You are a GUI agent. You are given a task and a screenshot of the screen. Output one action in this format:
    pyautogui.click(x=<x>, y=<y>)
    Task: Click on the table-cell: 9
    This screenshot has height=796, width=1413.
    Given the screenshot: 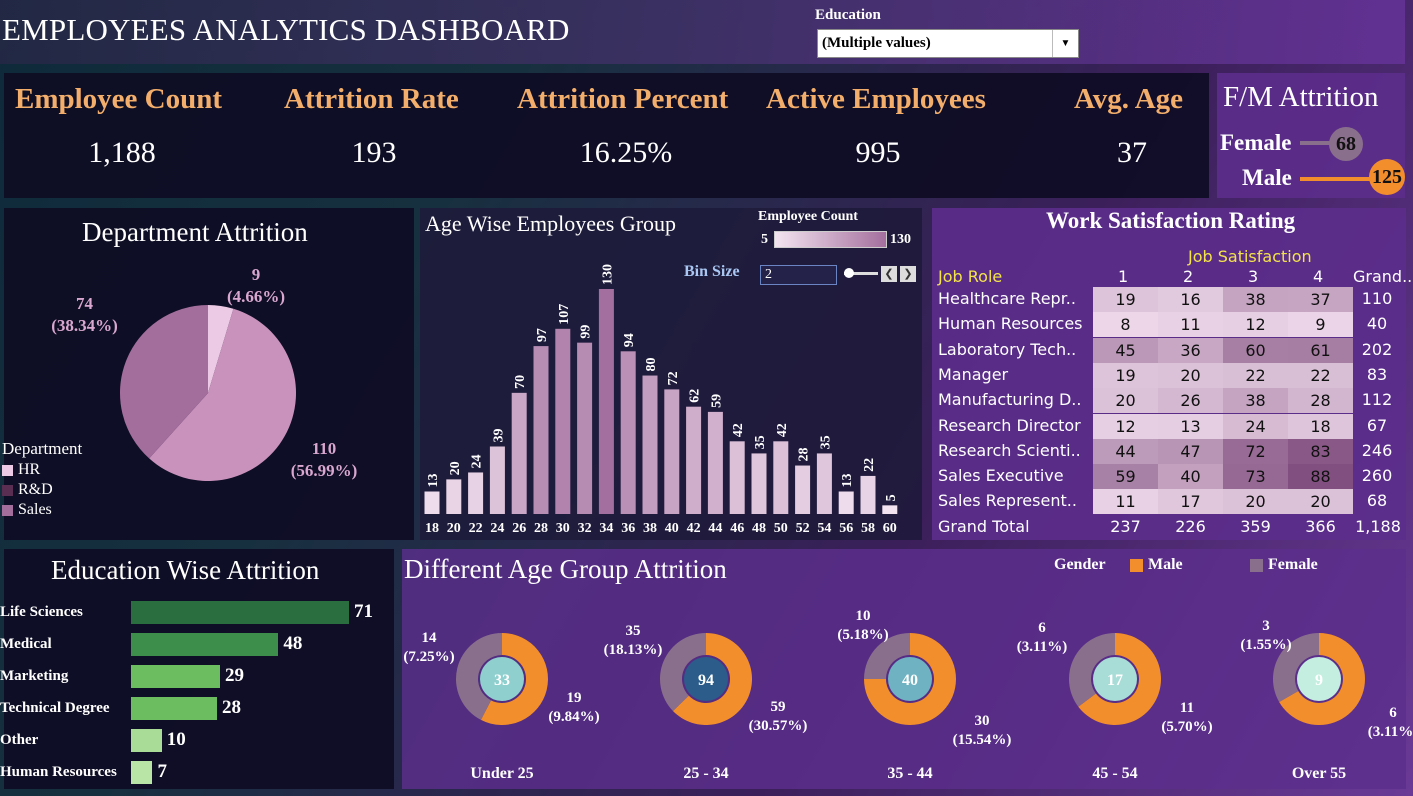 What is the action you would take?
    pyautogui.click(x=1320, y=325)
    